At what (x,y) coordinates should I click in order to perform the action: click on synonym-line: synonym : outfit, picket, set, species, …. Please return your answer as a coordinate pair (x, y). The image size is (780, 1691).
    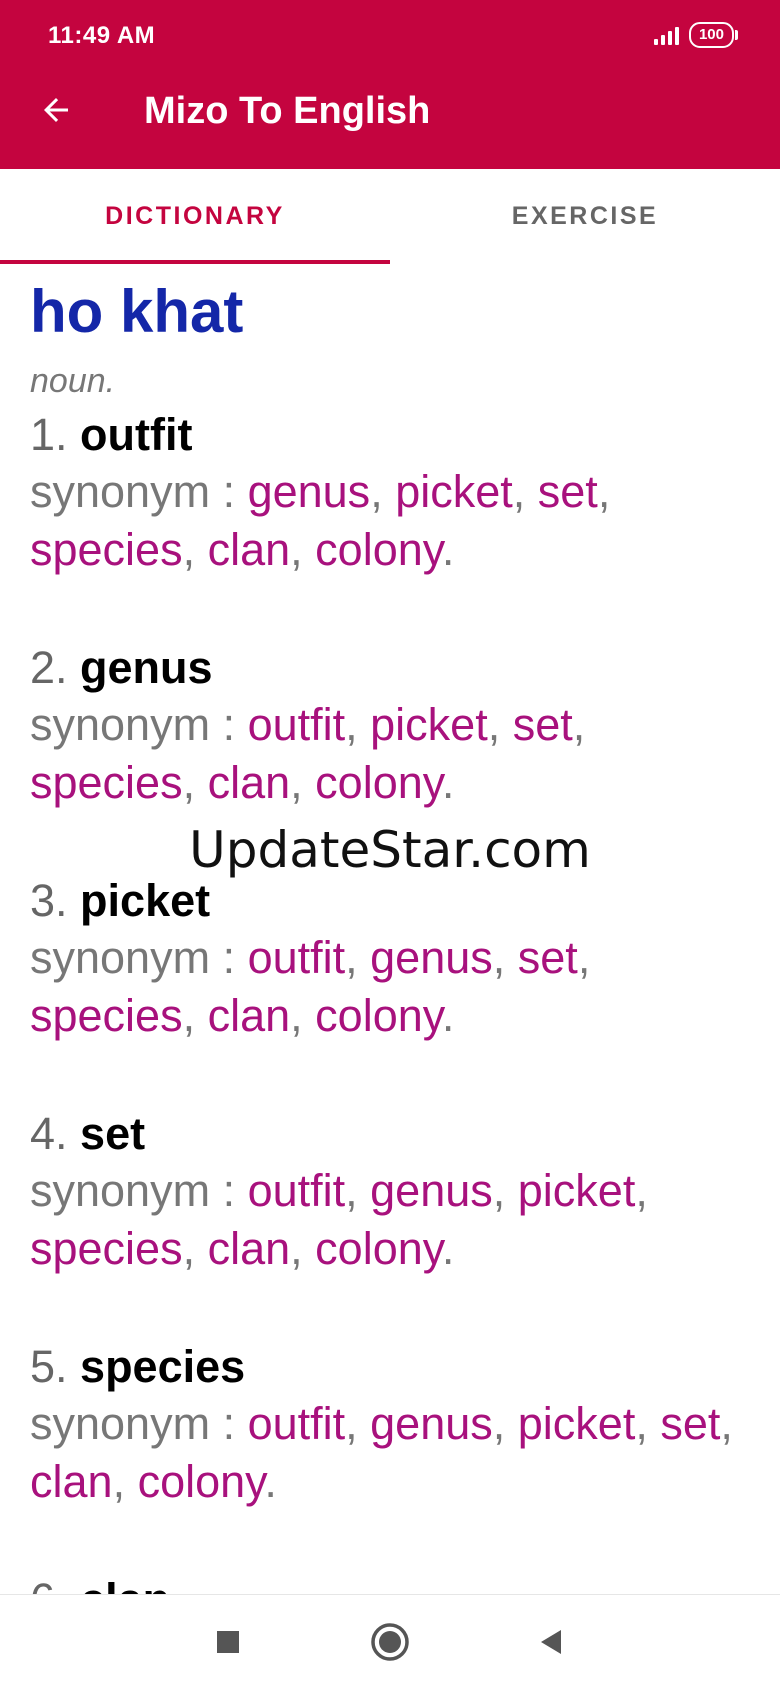
    Looking at the image, I should click on (390, 754).